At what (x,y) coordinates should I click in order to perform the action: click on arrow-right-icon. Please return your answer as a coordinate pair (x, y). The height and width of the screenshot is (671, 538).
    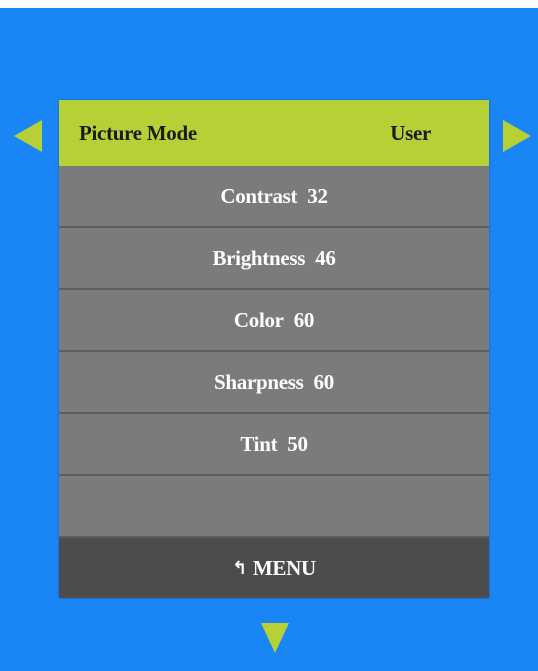
    Looking at the image, I should click on (517, 136).